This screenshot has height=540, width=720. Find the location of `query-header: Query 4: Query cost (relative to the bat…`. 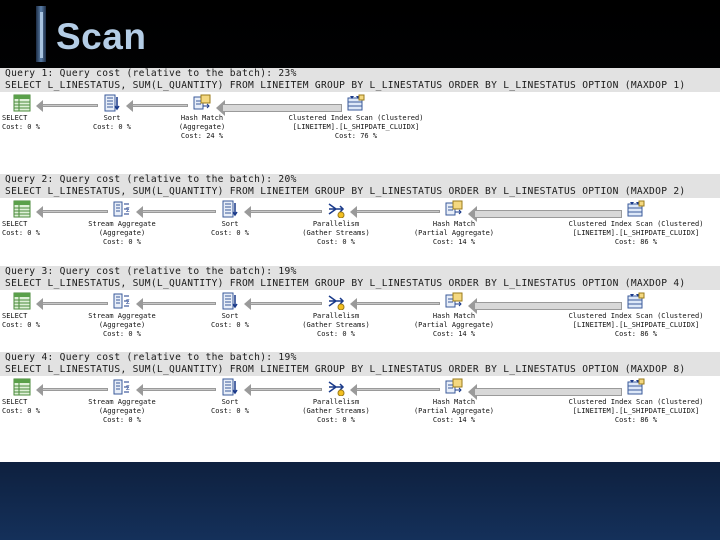

query-header: Query 4: Query cost (relative to the bat… is located at coordinates (360, 364).